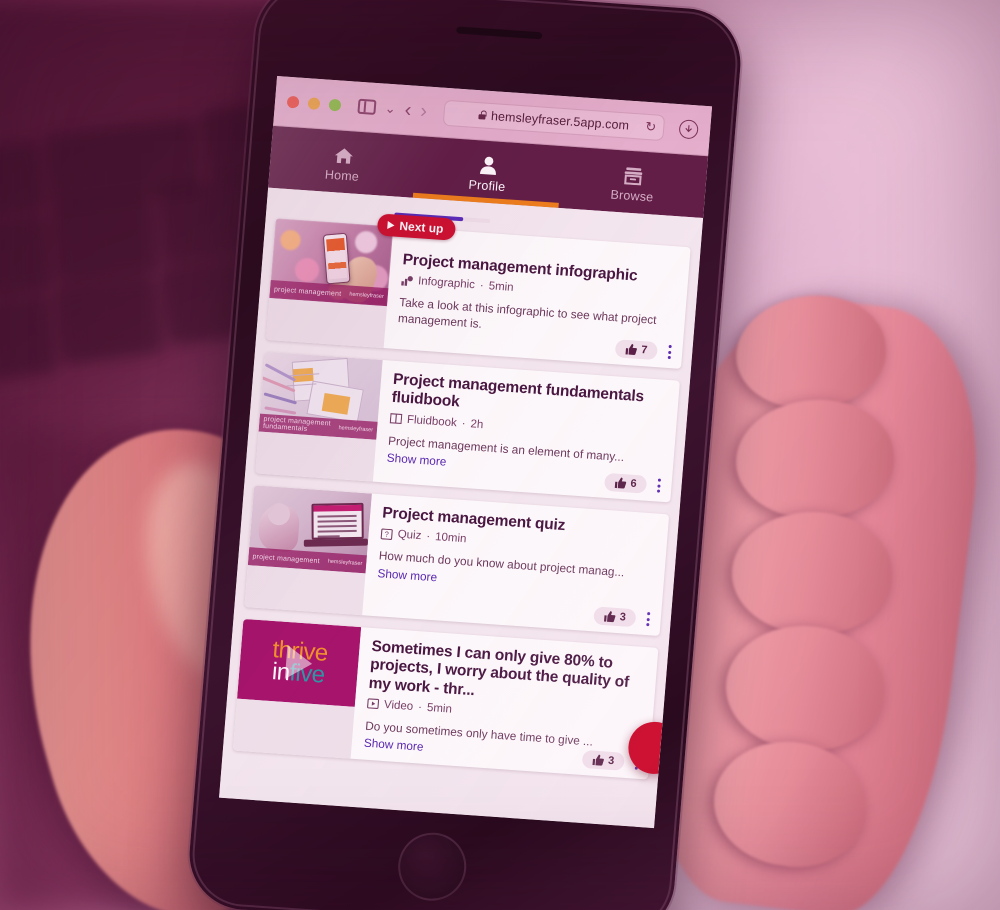 This screenshot has width=1000, height=910. What do you see at coordinates (407, 281) in the screenshot?
I see `infographic-icon` at bounding box center [407, 281].